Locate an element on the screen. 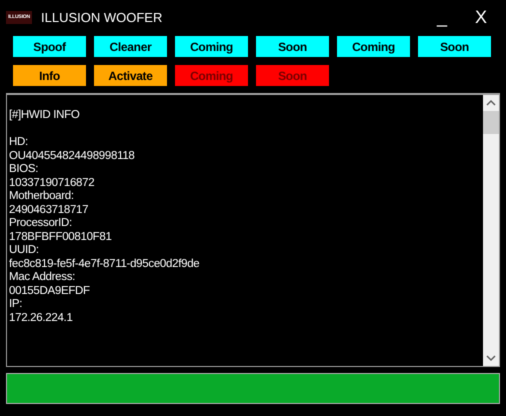 The height and width of the screenshot is (416, 506). output-line: IP: is located at coordinates (16, 305).